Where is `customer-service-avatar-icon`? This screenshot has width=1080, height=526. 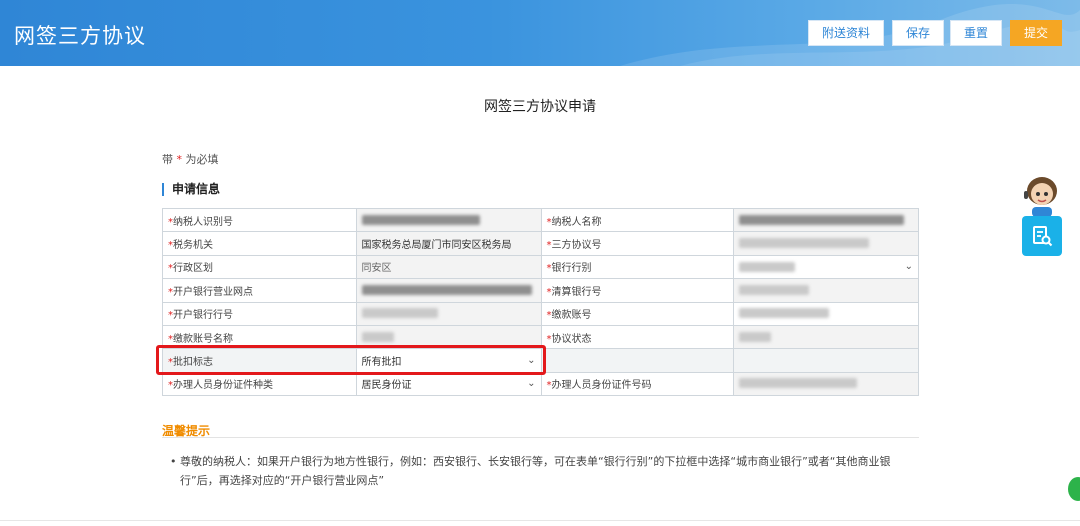 customer-service-avatar-icon is located at coordinates (1042, 196).